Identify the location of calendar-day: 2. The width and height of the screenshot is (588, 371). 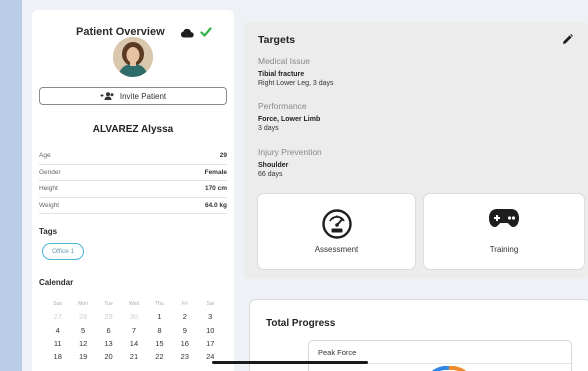
(184, 316).